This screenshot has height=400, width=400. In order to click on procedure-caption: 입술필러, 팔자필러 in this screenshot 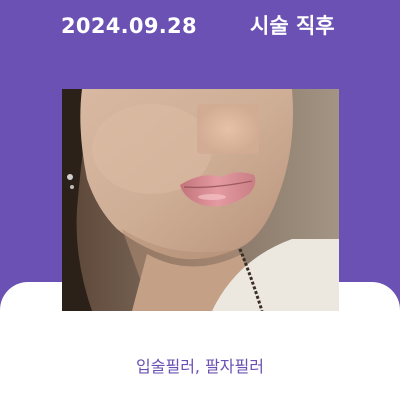, I will do `click(200, 366)`.